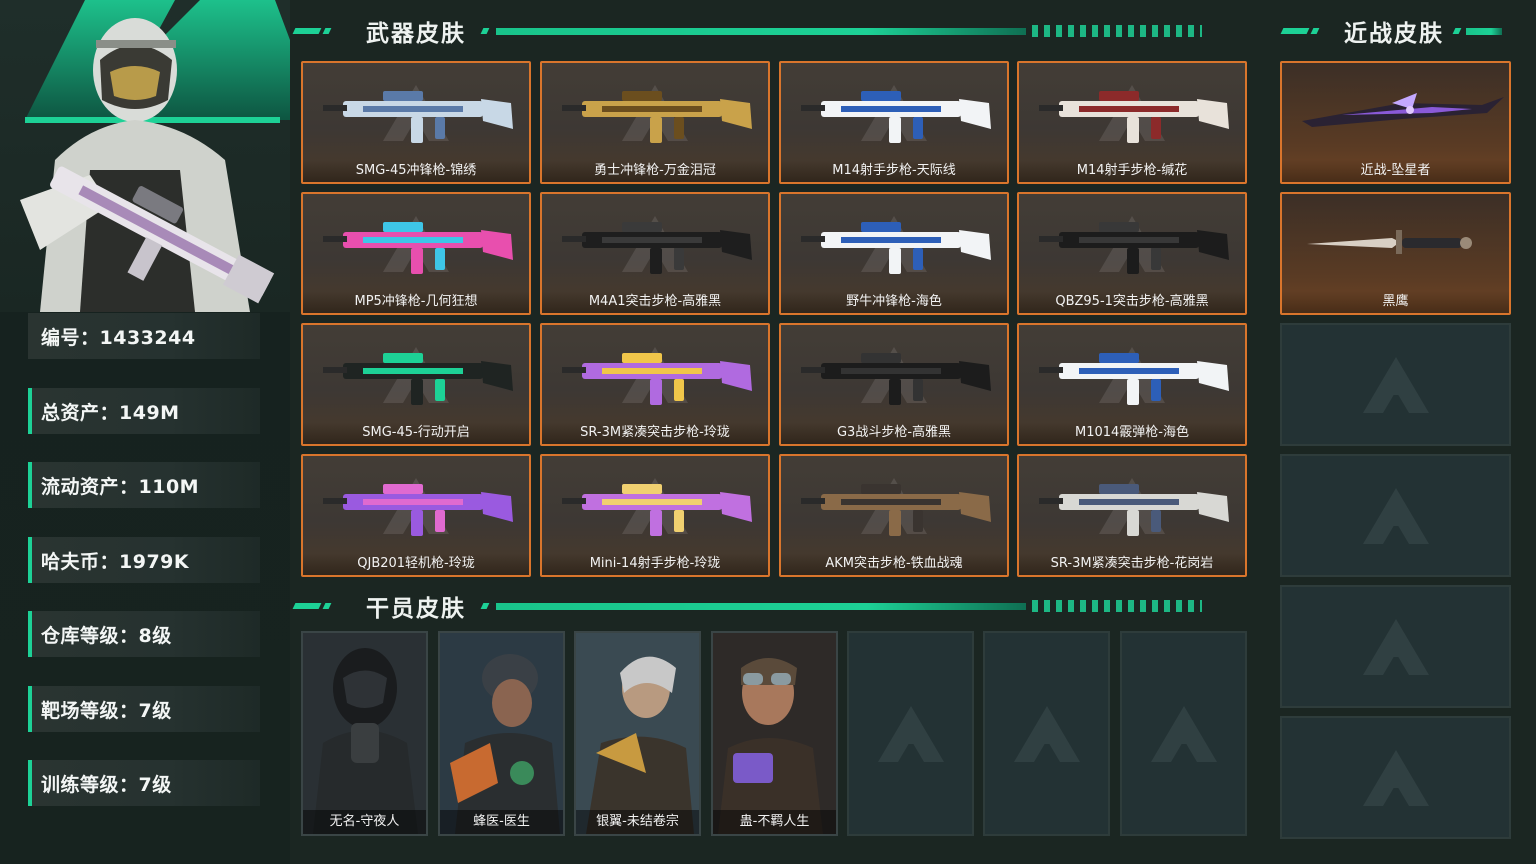 The height and width of the screenshot is (864, 1536). What do you see at coordinates (106, 784) in the screenshot?
I see `stat-training-level-text: 训练等级：7级` at bounding box center [106, 784].